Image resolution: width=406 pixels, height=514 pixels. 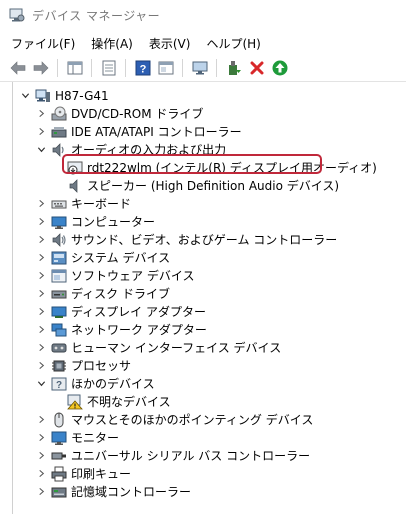 What do you see at coordinates (82, 95) in the screenshot?
I see `tree-root-label: H87-G41` at bounding box center [82, 95].